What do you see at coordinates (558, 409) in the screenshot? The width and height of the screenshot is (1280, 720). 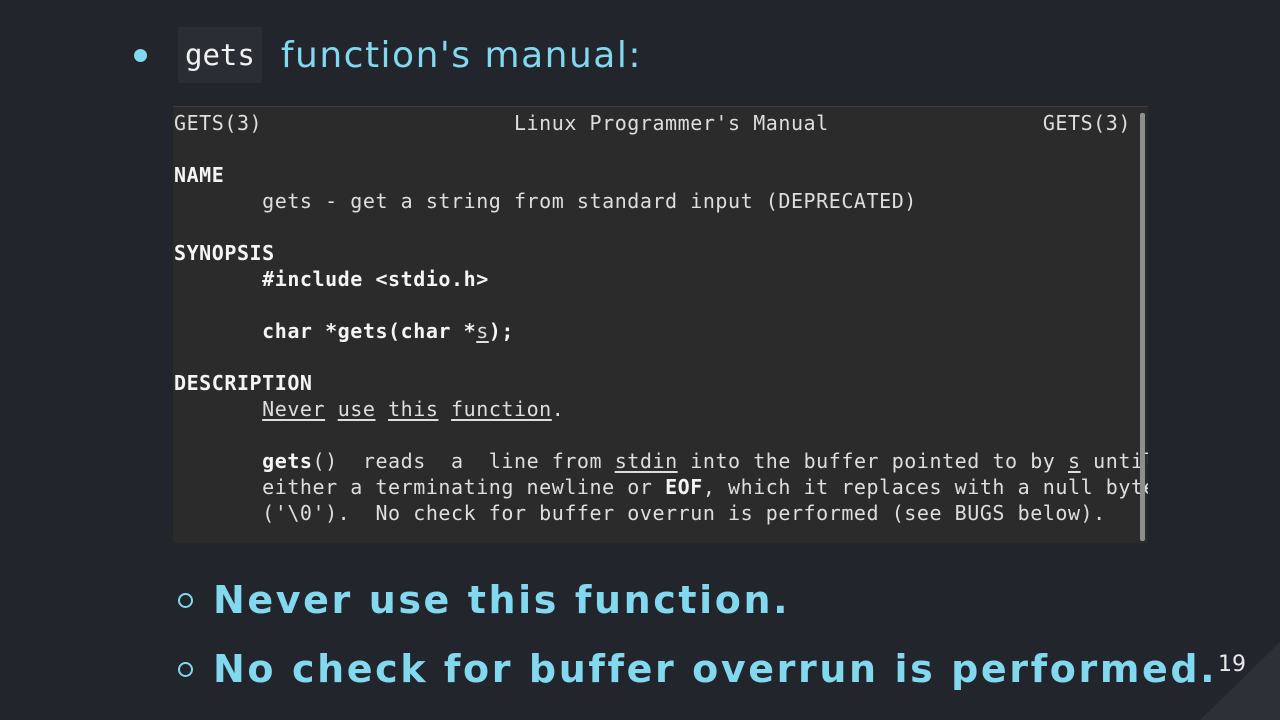 I see `desc-period: .` at bounding box center [558, 409].